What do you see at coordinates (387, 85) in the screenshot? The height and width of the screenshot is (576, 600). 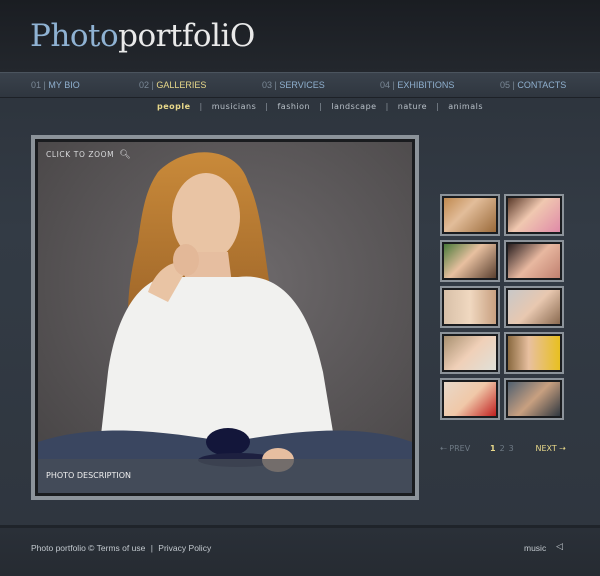 I see `nav-number: 04 |` at bounding box center [387, 85].